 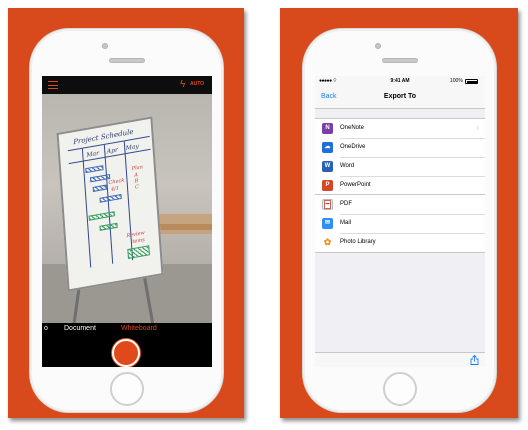 What do you see at coordinates (471, 81) in the screenshot?
I see `battery-icon` at bounding box center [471, 81].